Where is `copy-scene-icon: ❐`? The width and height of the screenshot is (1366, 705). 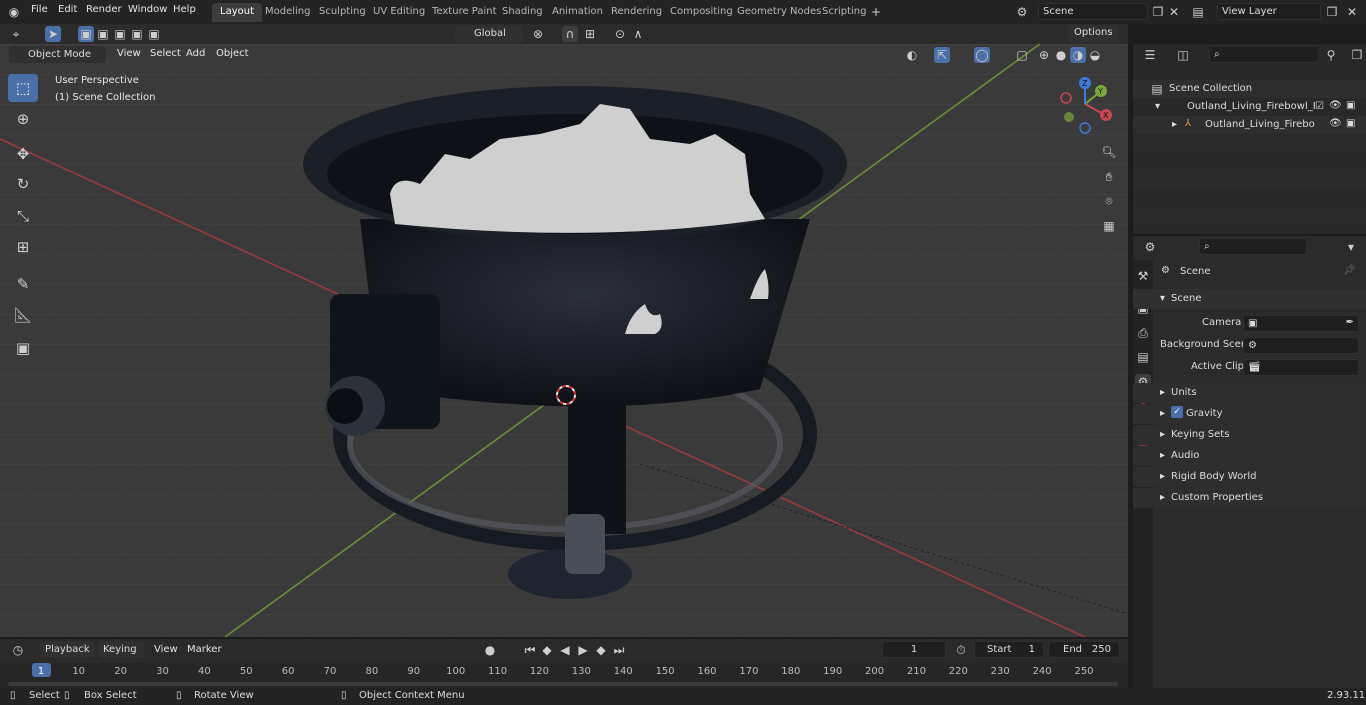
copy-scene-icon: ❐ is located at coordinates (1158, 12).